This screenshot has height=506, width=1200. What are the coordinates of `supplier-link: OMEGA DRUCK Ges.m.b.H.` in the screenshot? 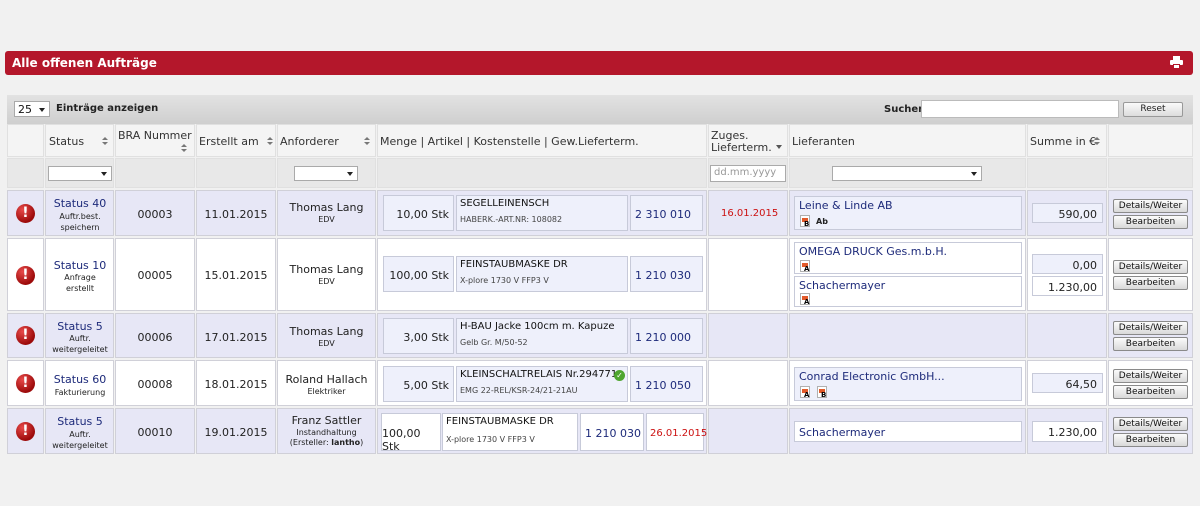 It's located at (873, 251).